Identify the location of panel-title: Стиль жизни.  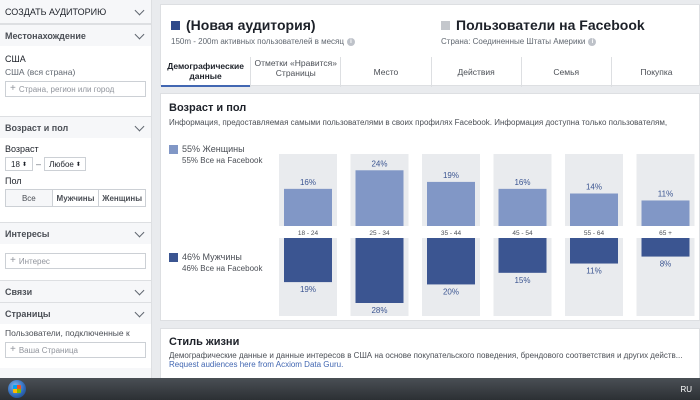
(204, 342).